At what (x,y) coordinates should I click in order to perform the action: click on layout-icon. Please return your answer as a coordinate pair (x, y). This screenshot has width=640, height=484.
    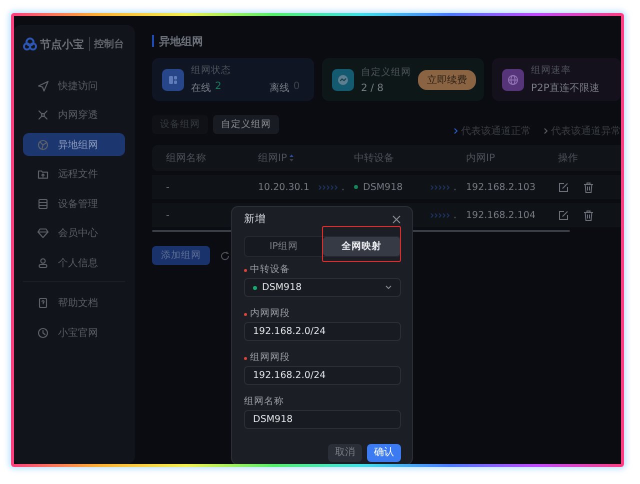
    Looking at the image, I should click on (173, 79).